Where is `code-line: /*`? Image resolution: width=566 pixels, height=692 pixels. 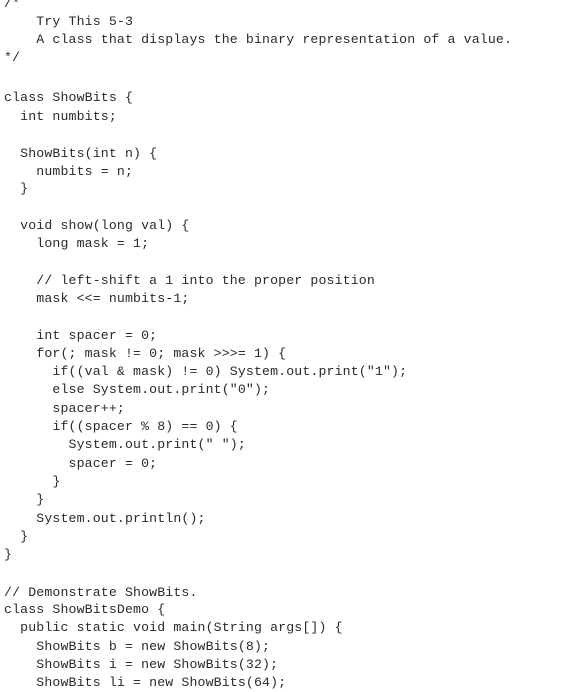
code-line: /* is located at coordinates (12, 5).